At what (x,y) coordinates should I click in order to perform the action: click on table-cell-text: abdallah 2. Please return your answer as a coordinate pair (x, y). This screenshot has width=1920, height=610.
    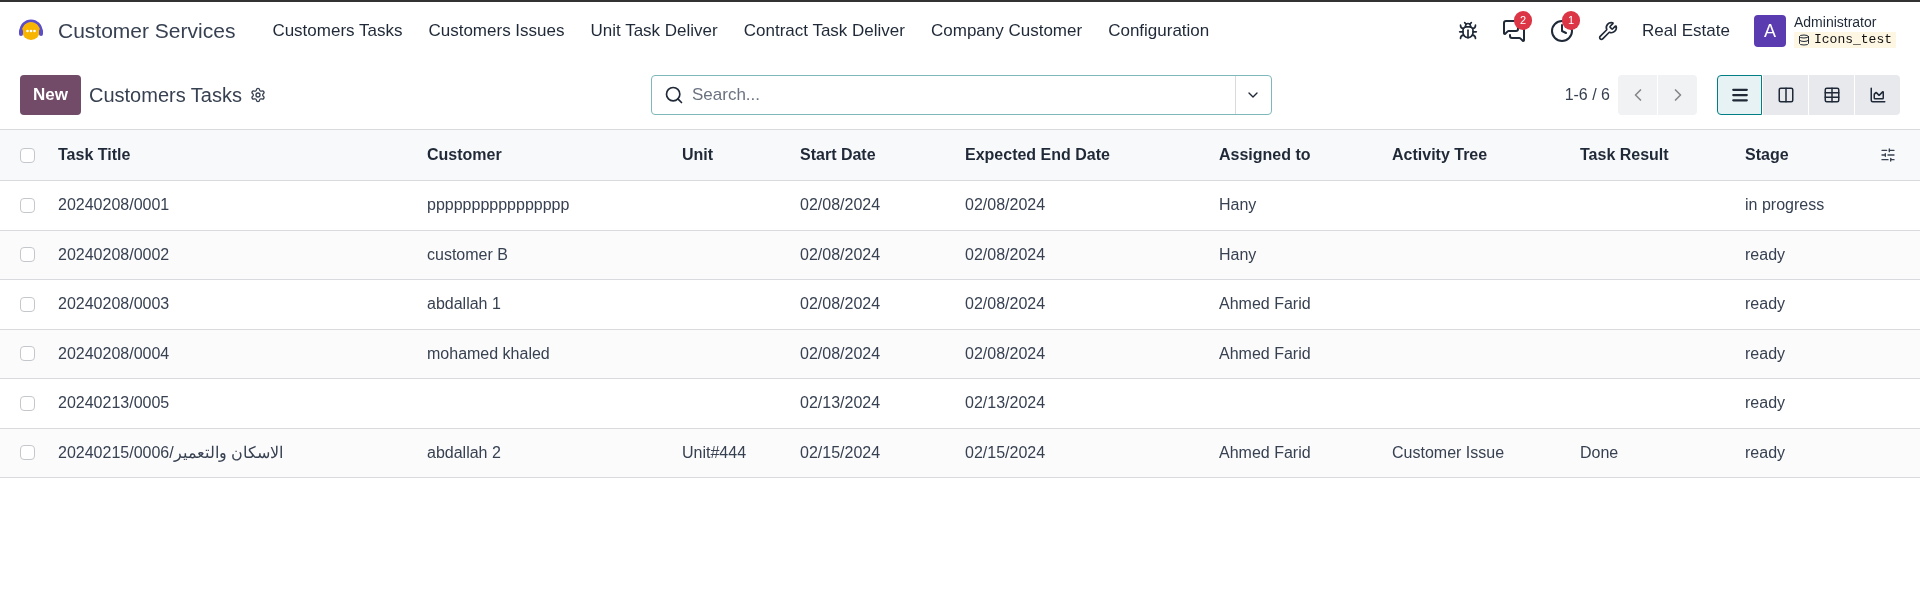
    Looking at the image, I should click on (464, 452).